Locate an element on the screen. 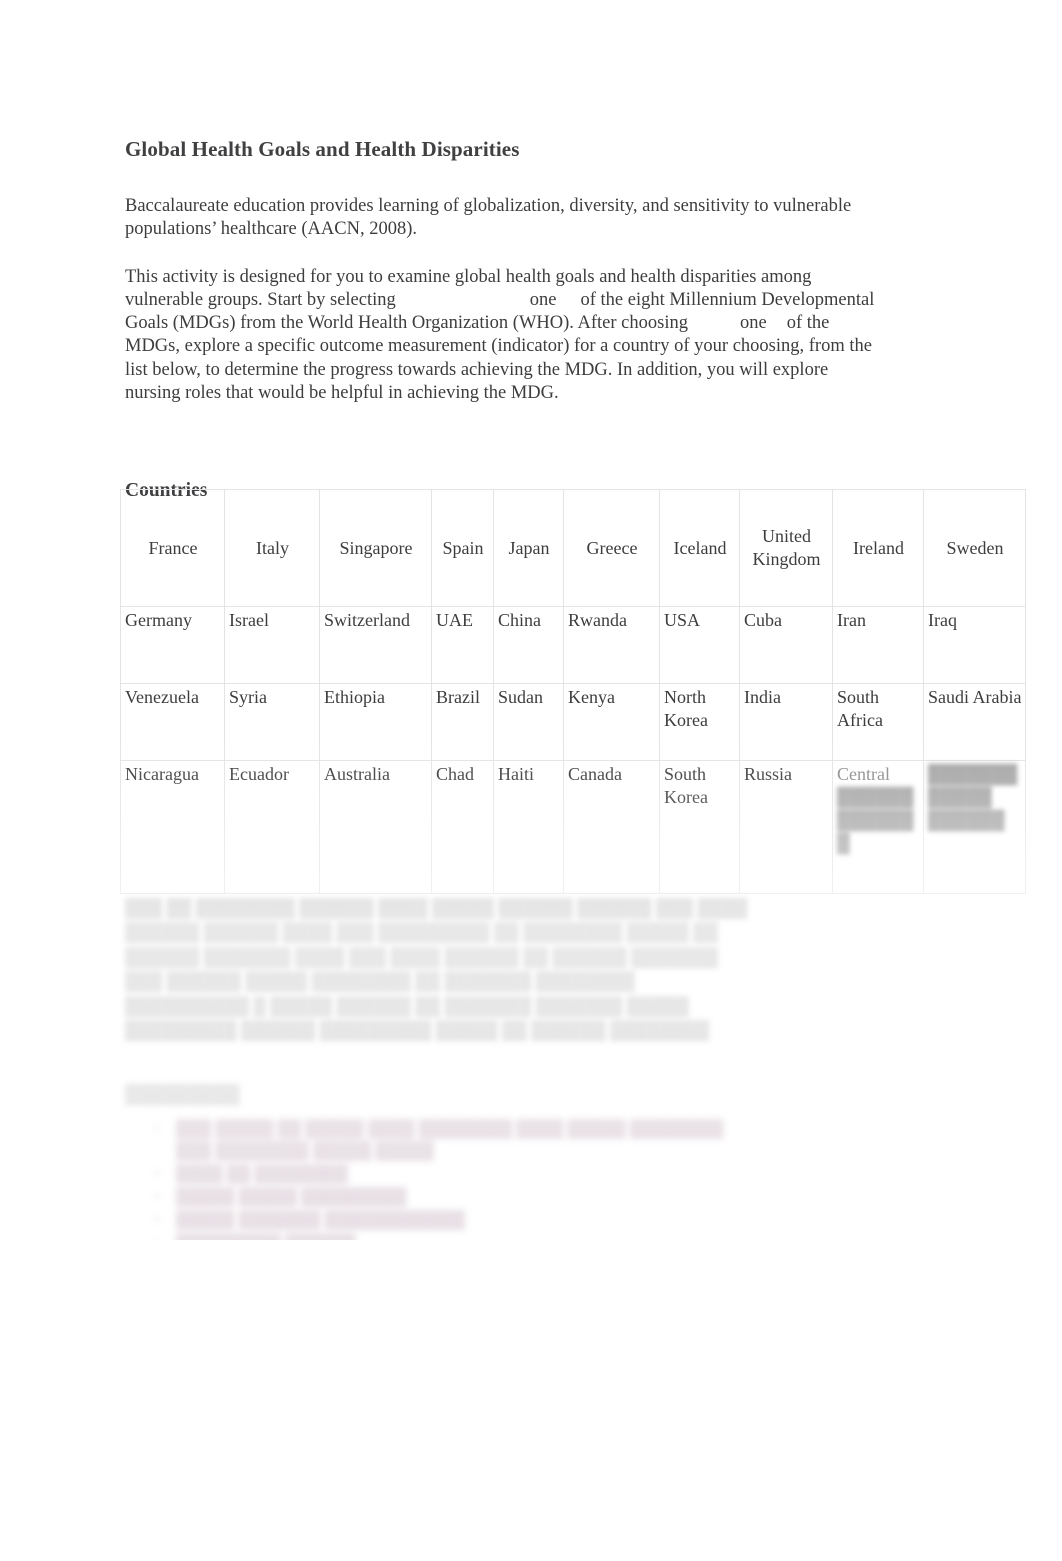  country-cell: Ethiopia is located at coordinates (375, 722).